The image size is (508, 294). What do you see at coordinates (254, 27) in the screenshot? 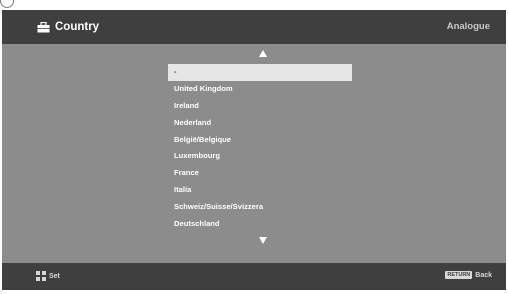
I see `header-bar: Country Analogue` at bounding box center [254, 27].